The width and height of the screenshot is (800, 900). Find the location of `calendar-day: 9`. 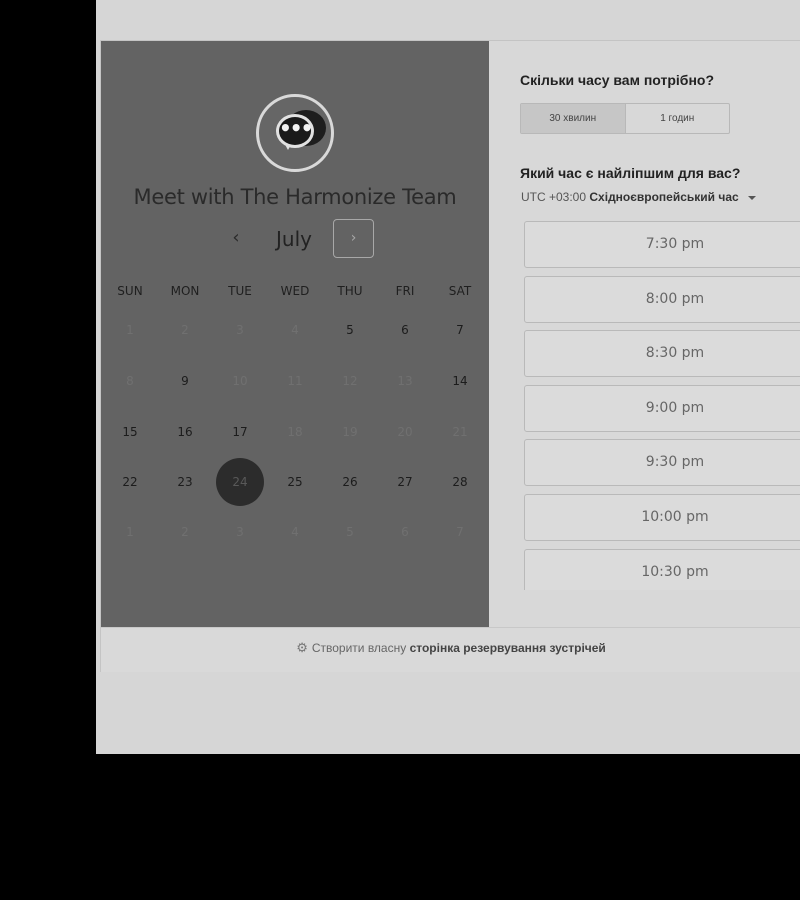

calendar-day: 9 is located at coordinates (185, 381).